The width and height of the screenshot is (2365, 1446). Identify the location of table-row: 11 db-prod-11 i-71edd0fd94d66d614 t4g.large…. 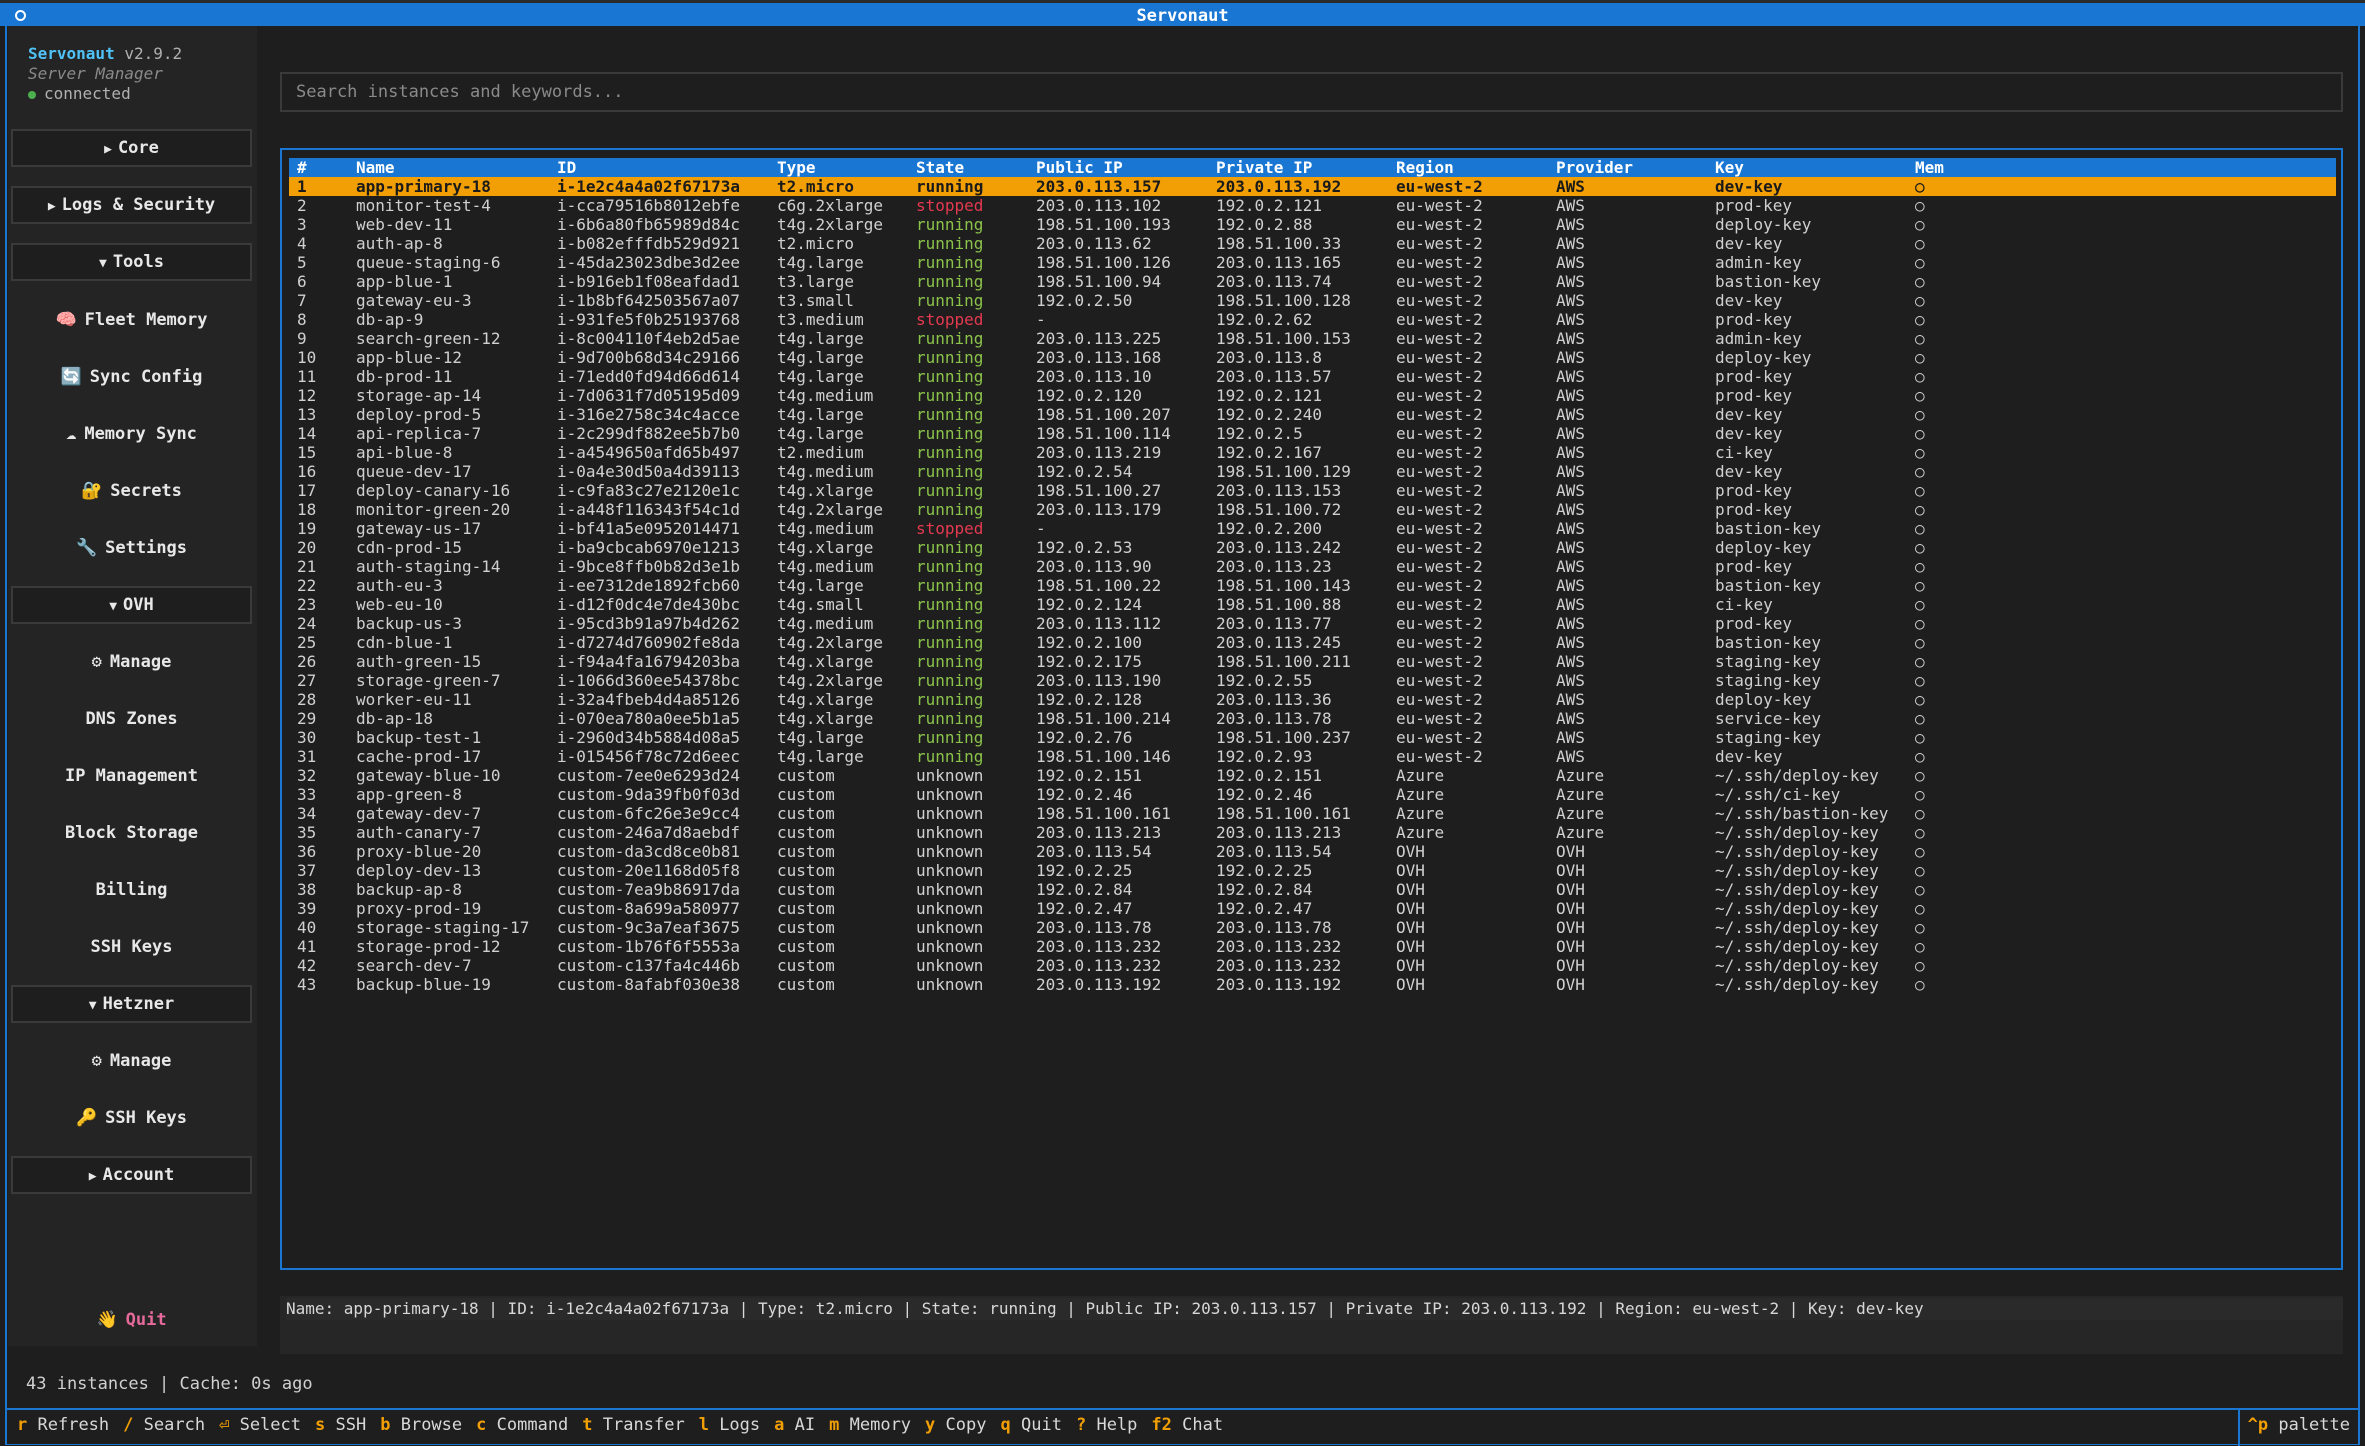
(1312, 376).